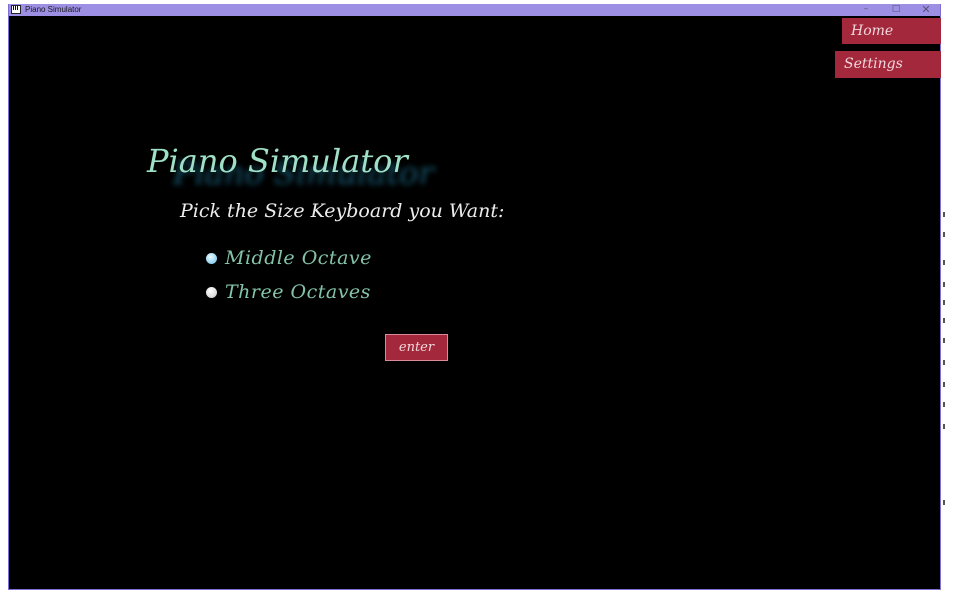 The height and width of the screenshot is (598, 953). What do you see at coordinates (211, 258) in the screenshot?
I see `radio-button-selected` at bounding box center [211, 258].